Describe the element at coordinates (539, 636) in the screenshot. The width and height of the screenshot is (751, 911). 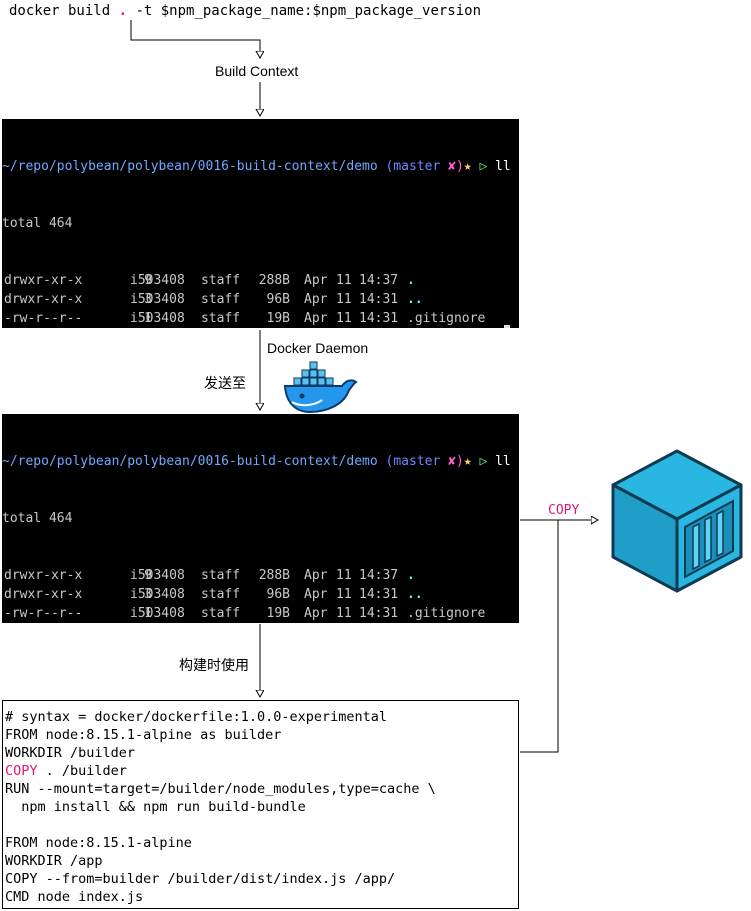
I see `line-dockerfile-copy` at that location.